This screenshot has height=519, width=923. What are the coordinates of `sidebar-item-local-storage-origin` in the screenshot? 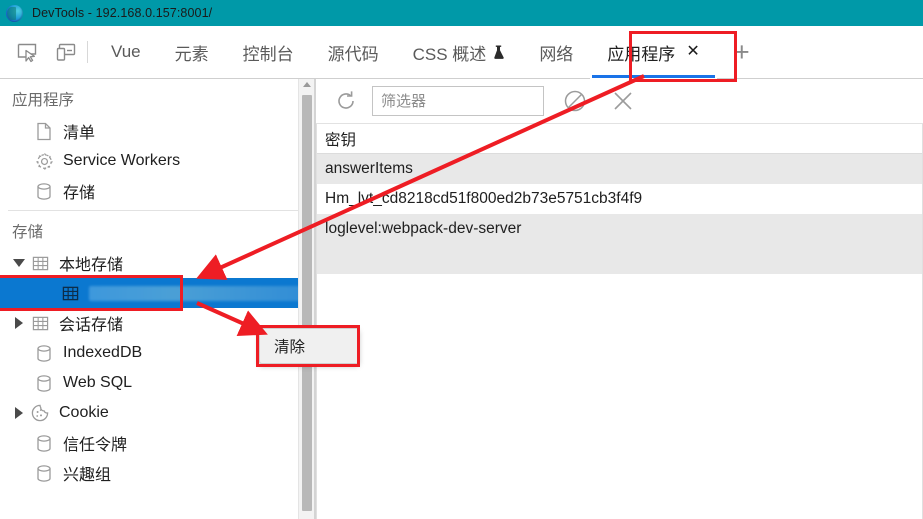 It's located at (157, 293).